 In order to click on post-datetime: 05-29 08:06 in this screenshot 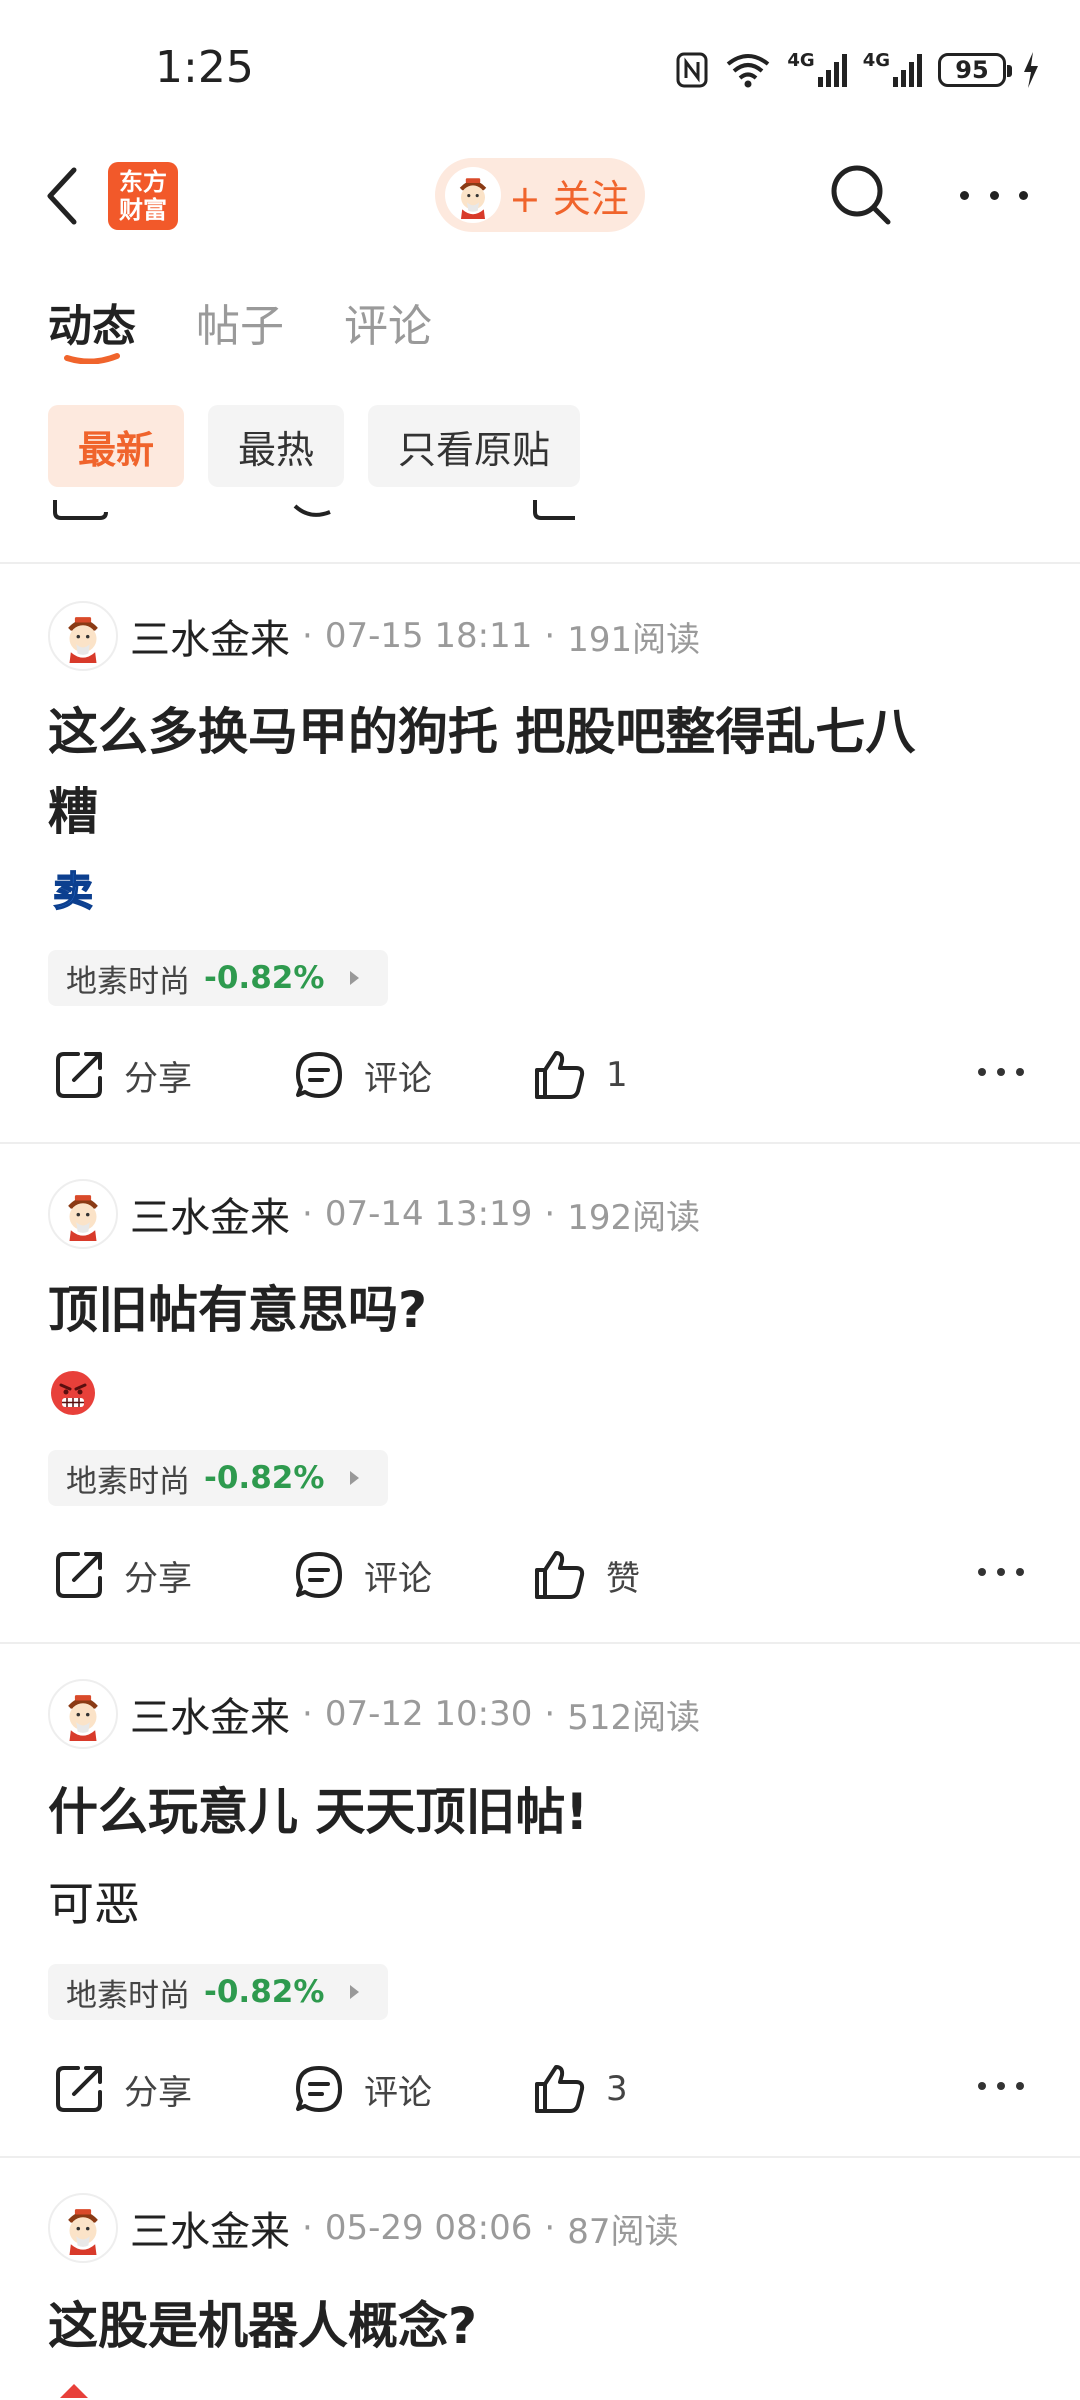, I will do `click(428, 2228)`.